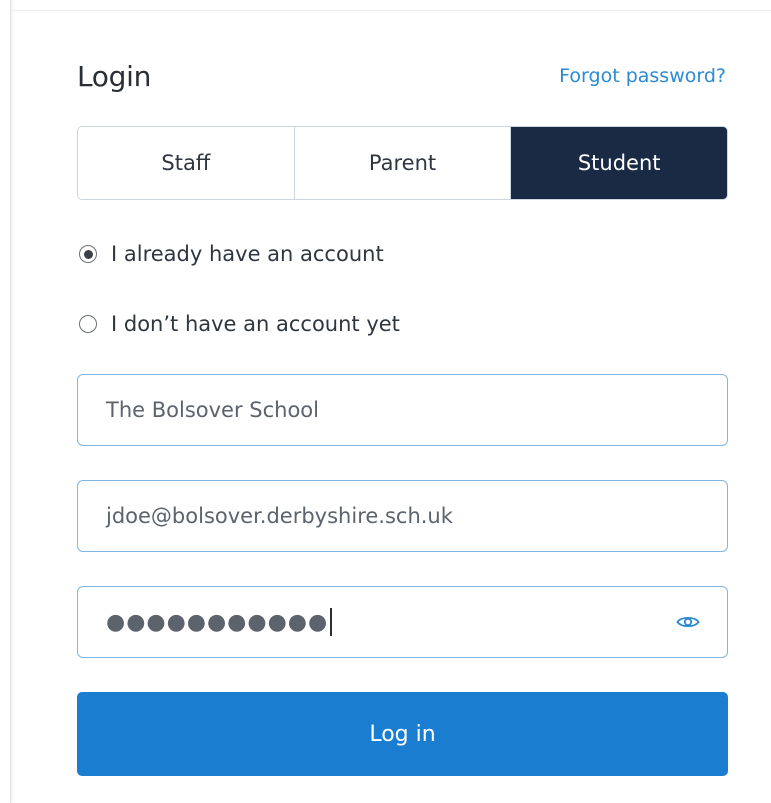  Describe the element at coordinates (390, 5) in the screenshot. I see `card-top-edge` at that location.